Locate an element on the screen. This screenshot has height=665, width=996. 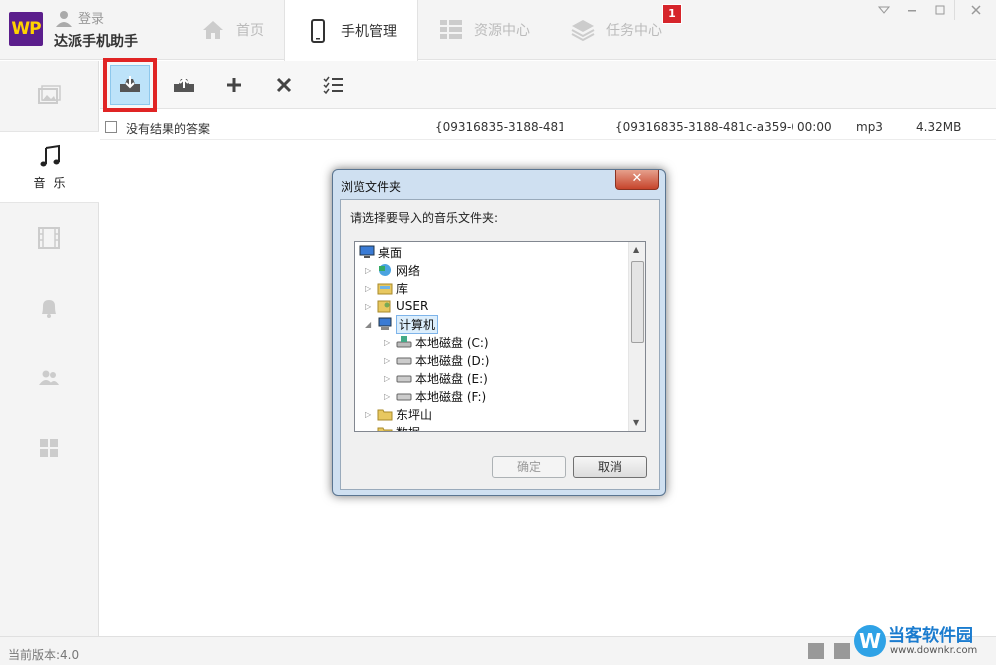
tab-label: 任务中心 is located at coordinates (634, 31).